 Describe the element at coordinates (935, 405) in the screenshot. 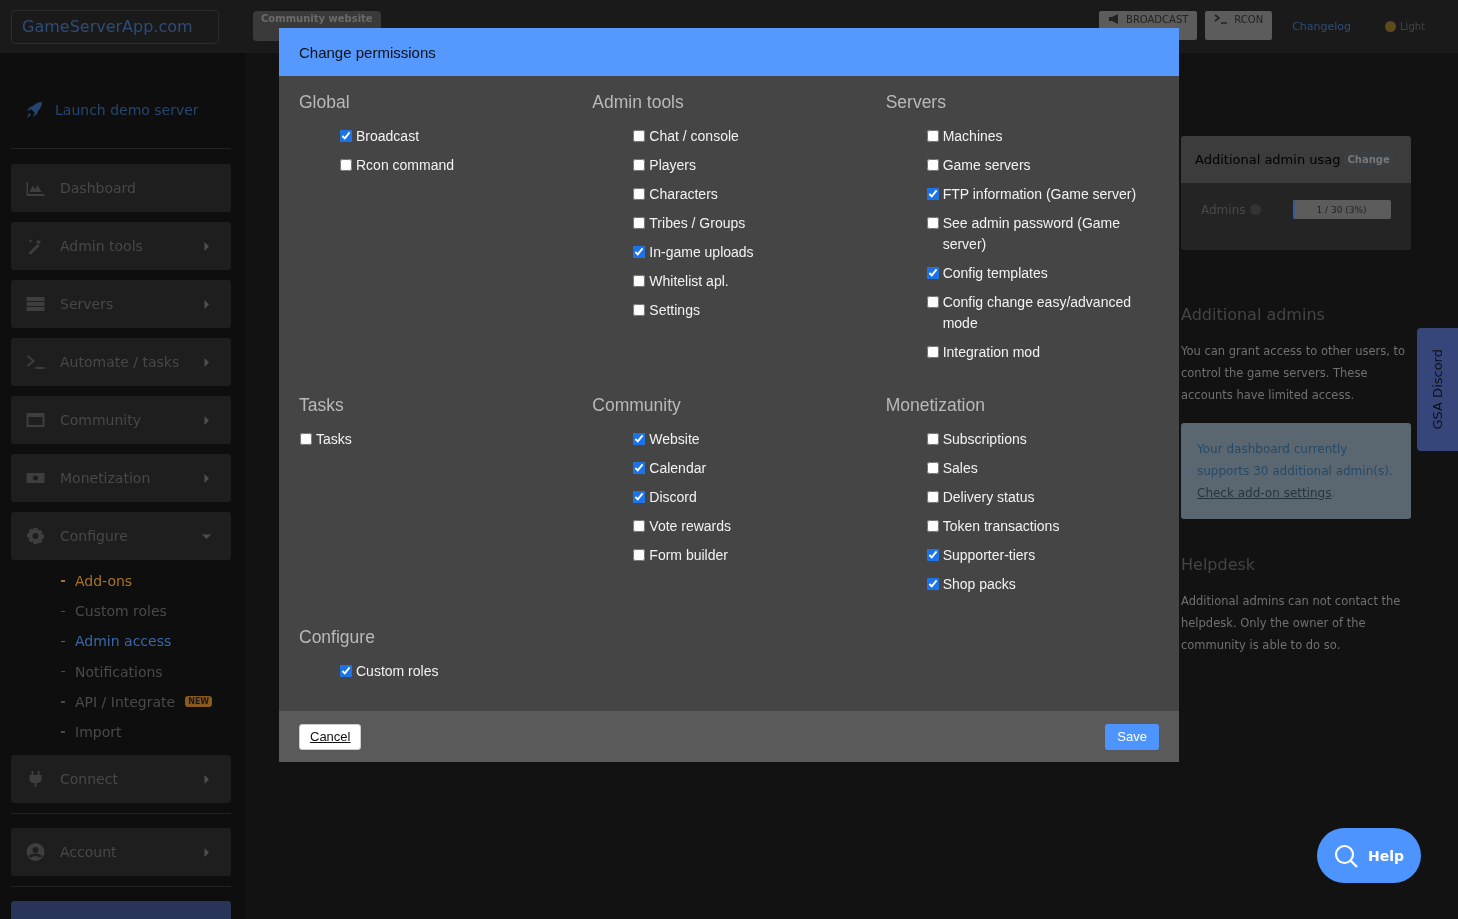

I see `section-heading: Monetization` at that location.